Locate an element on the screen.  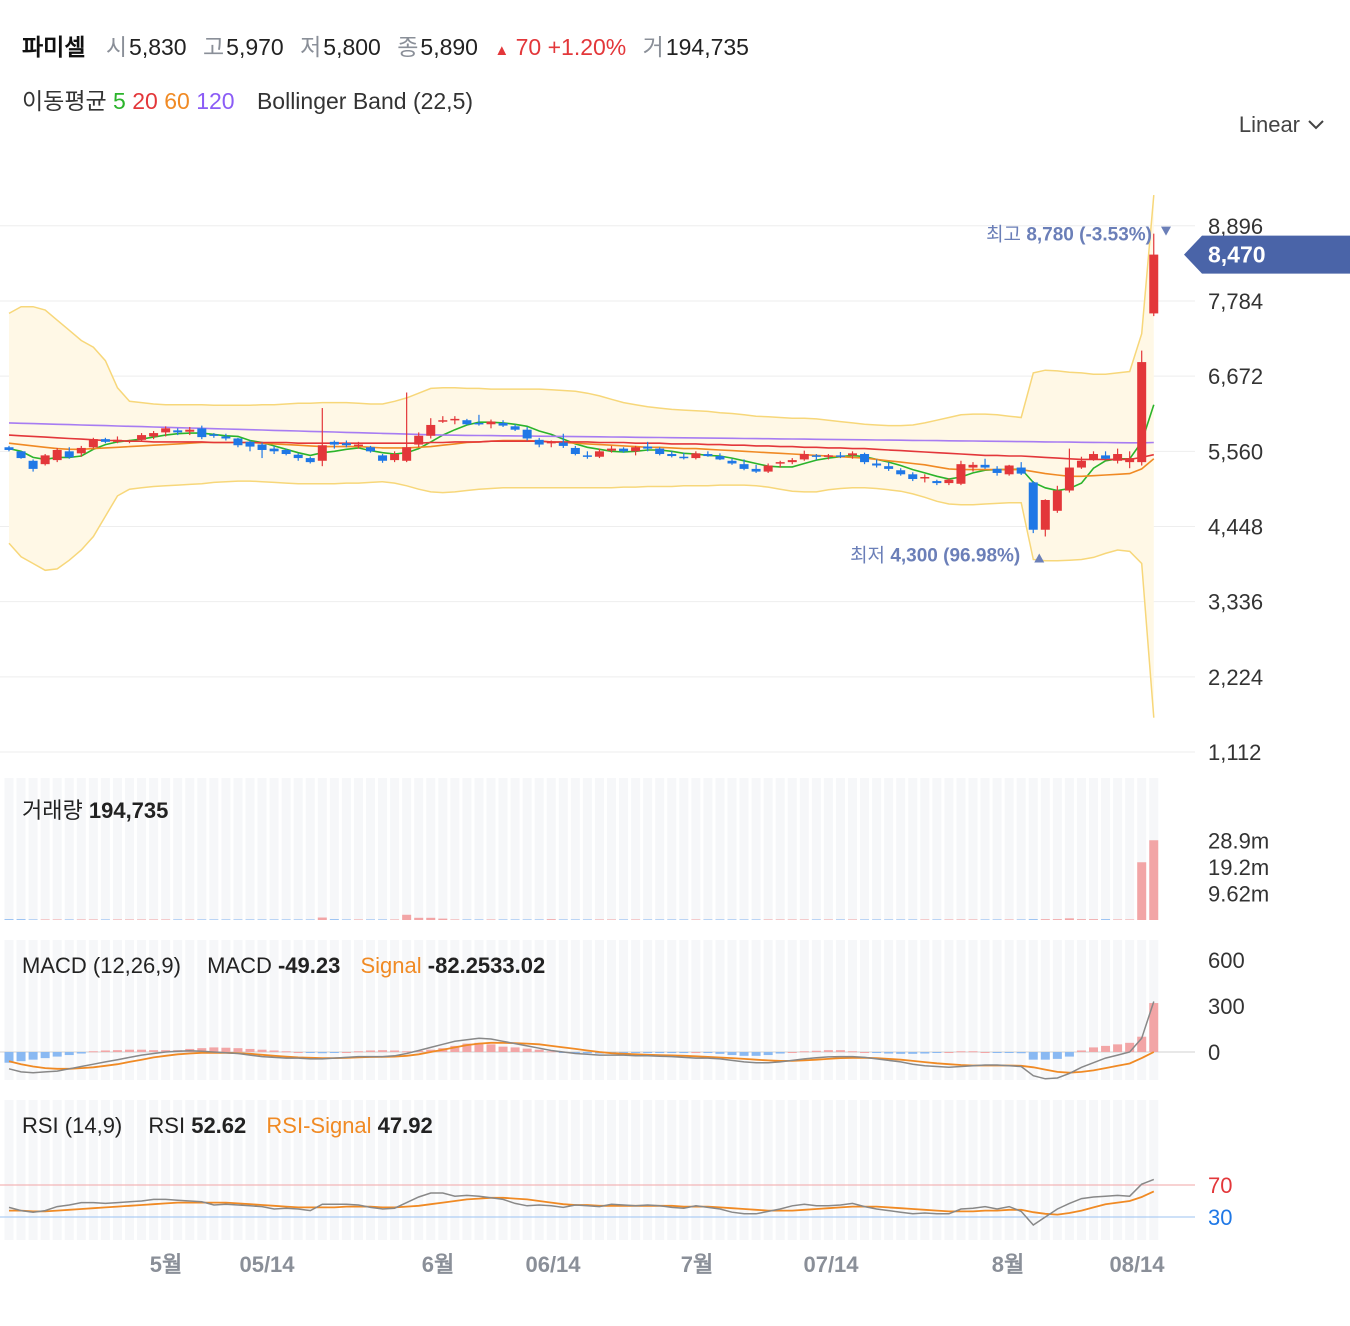
volume-panel-title: 거래량 194,735 is located at coordinates (95, 809).